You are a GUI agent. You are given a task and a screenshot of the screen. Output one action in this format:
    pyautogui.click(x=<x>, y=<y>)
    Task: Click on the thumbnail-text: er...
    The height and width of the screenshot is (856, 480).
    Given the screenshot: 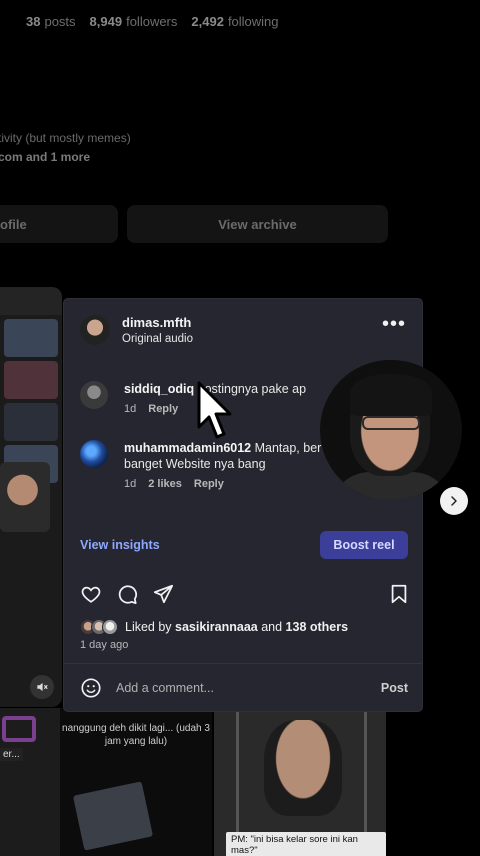 What is the action you would take?
    pyautogui.click(x=11, y=754)
    